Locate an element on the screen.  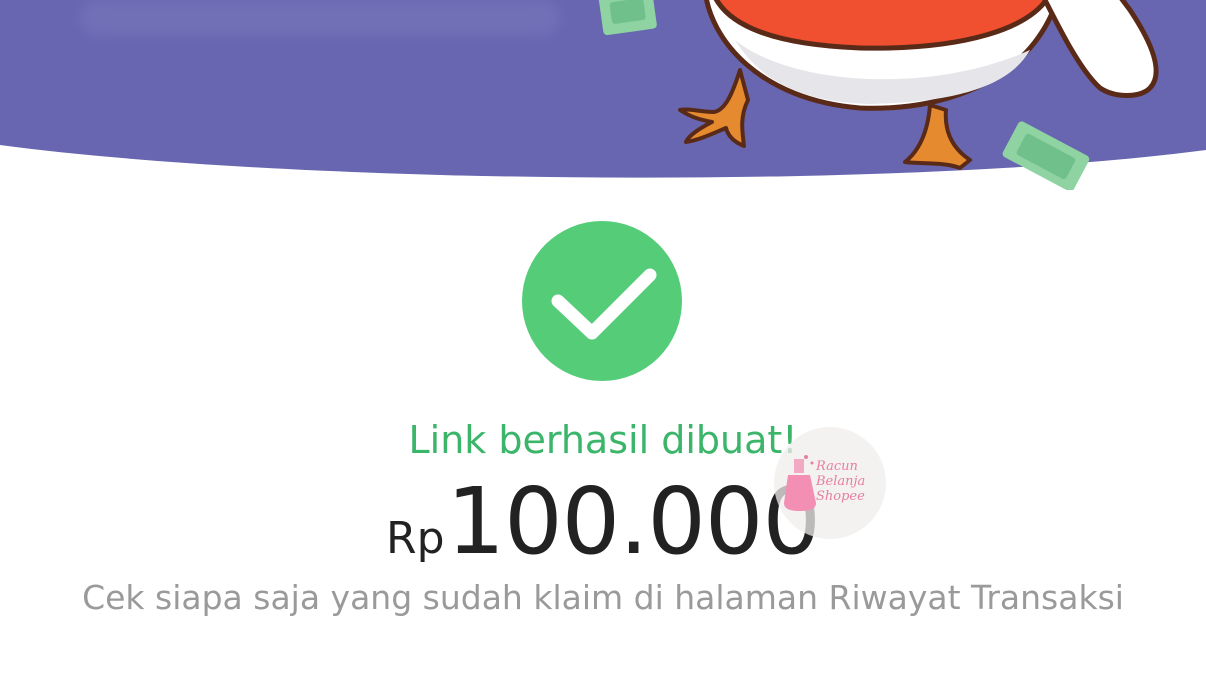
currency-label: Rp is located at coordinates (415, 538).